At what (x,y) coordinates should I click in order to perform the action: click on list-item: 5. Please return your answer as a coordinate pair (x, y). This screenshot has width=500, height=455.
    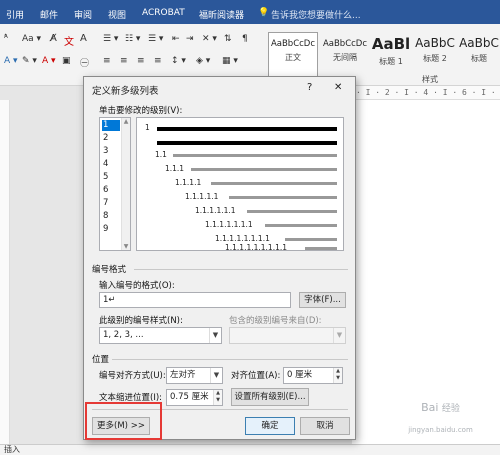
    Looking at the image, I should click on (111, 177).